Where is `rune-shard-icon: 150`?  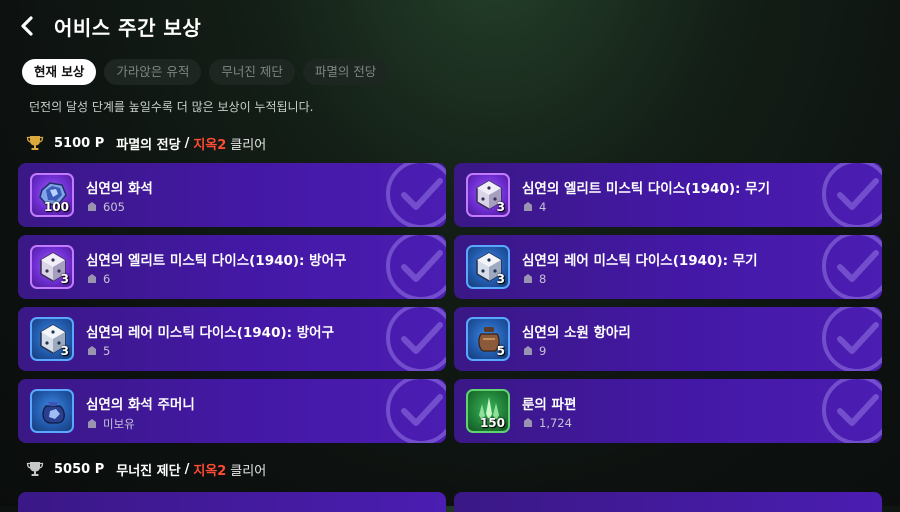
rune-shard-icon: 150 is located at coordinates (488, 411).